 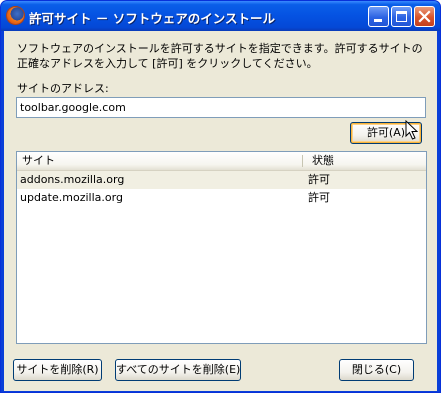 I want to click on remove-site-button: サイトを削除(R), so click(x=57, y=370).